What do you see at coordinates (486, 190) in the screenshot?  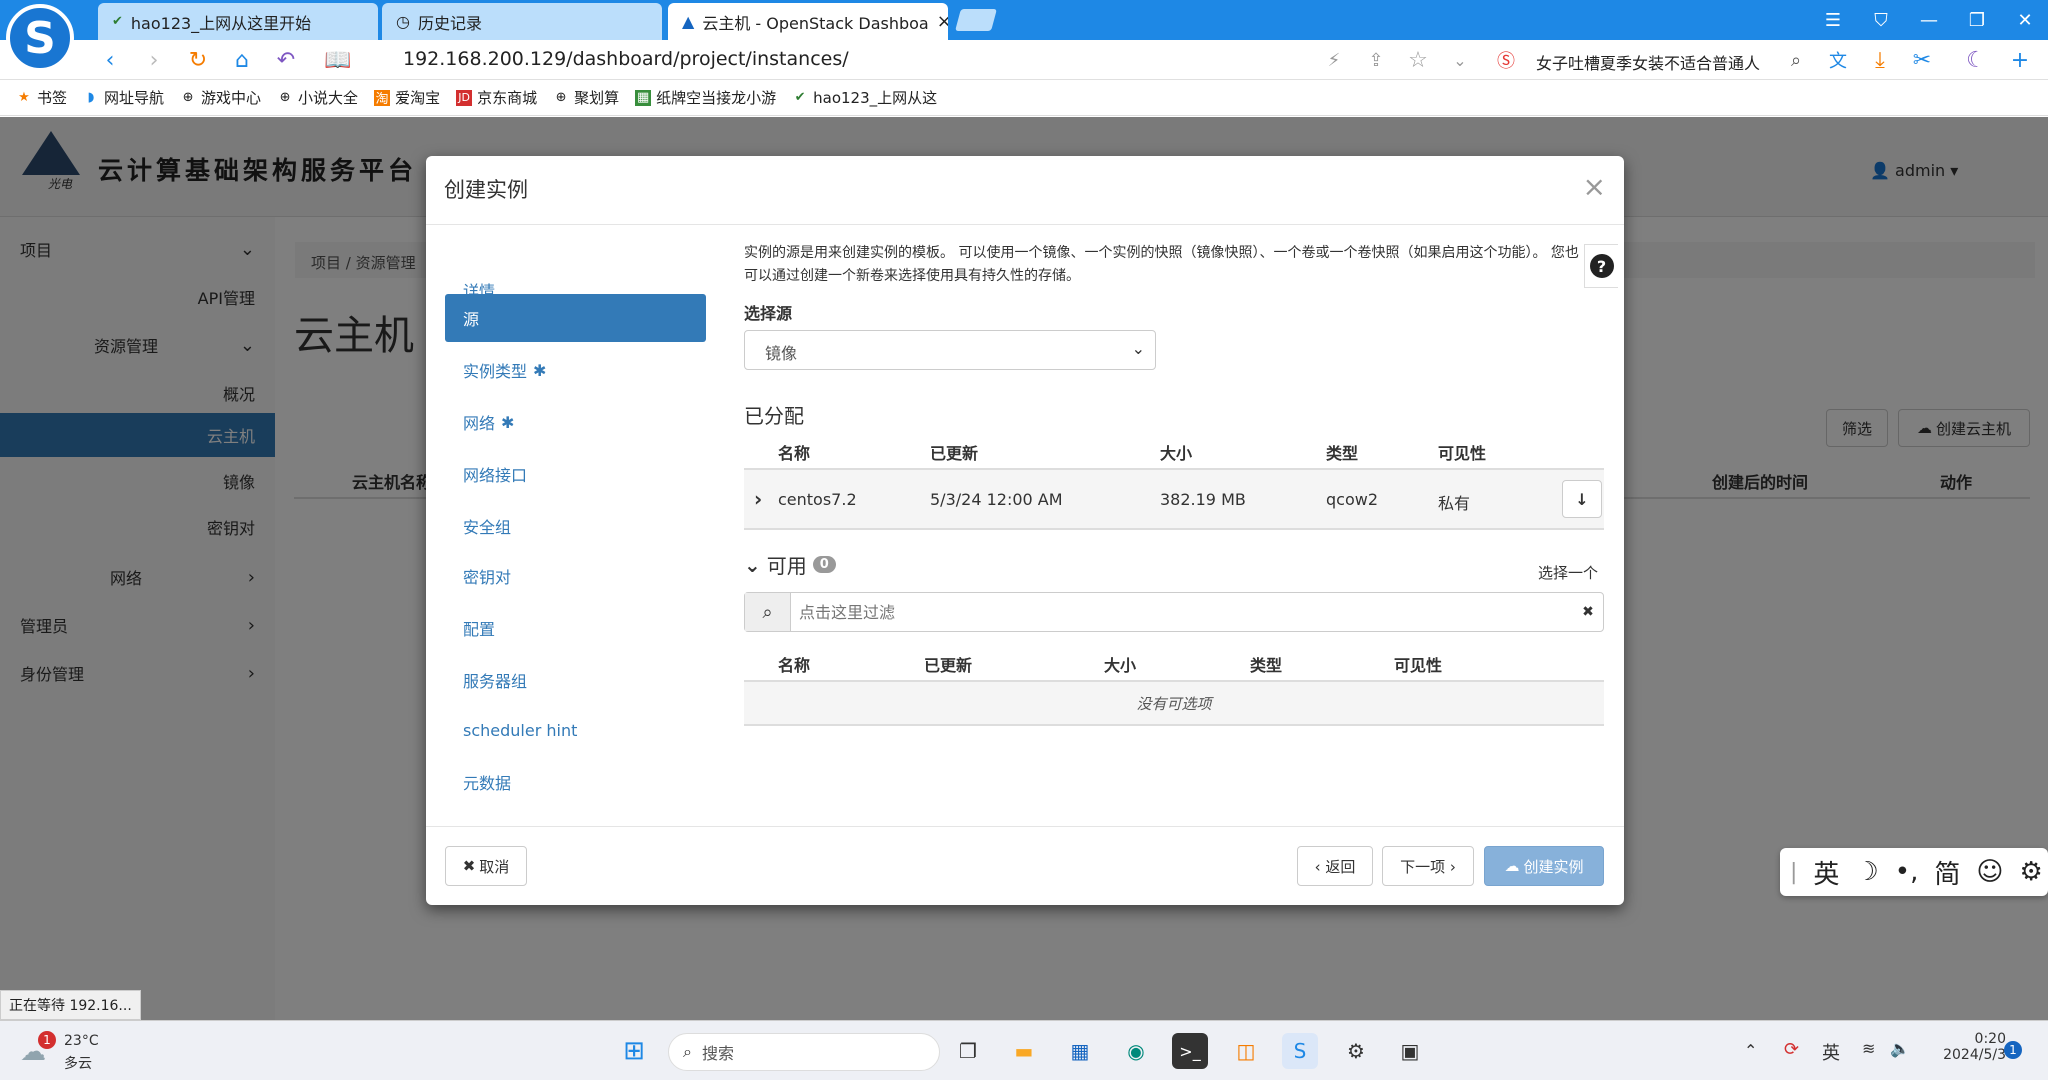 I see `modal-title: 创建实例` at bounding box center [486, 190].